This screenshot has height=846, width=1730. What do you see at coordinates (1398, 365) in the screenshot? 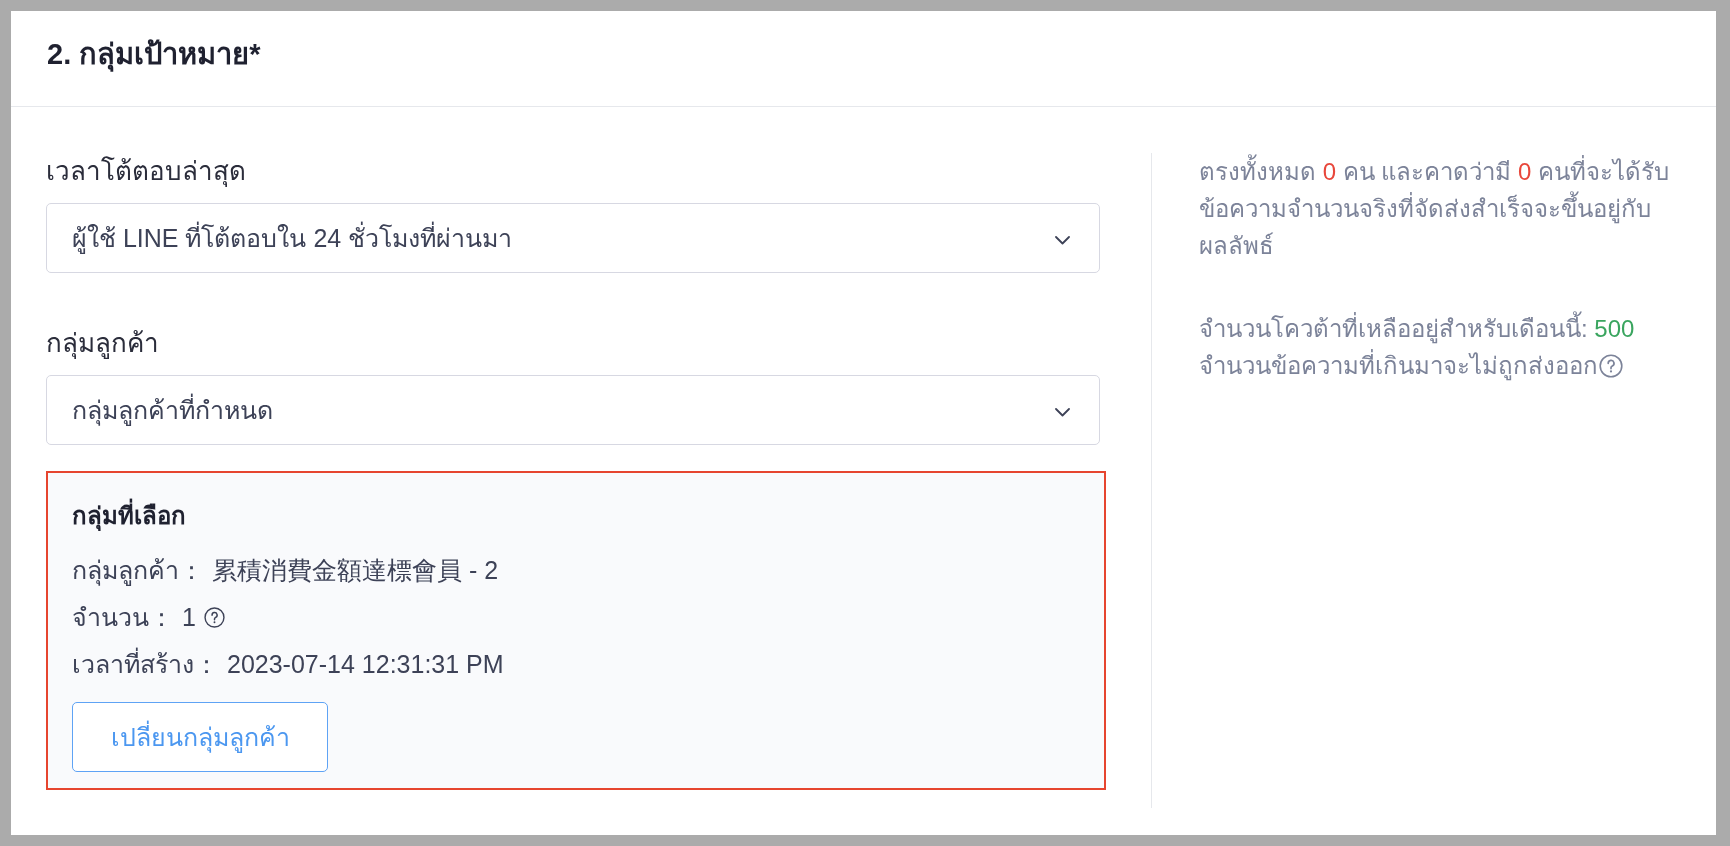
I see `note-text: จำนวนข้อความที่เกินมาจะไม่ถูกส่งออก` at bounding box center [1398, 365].